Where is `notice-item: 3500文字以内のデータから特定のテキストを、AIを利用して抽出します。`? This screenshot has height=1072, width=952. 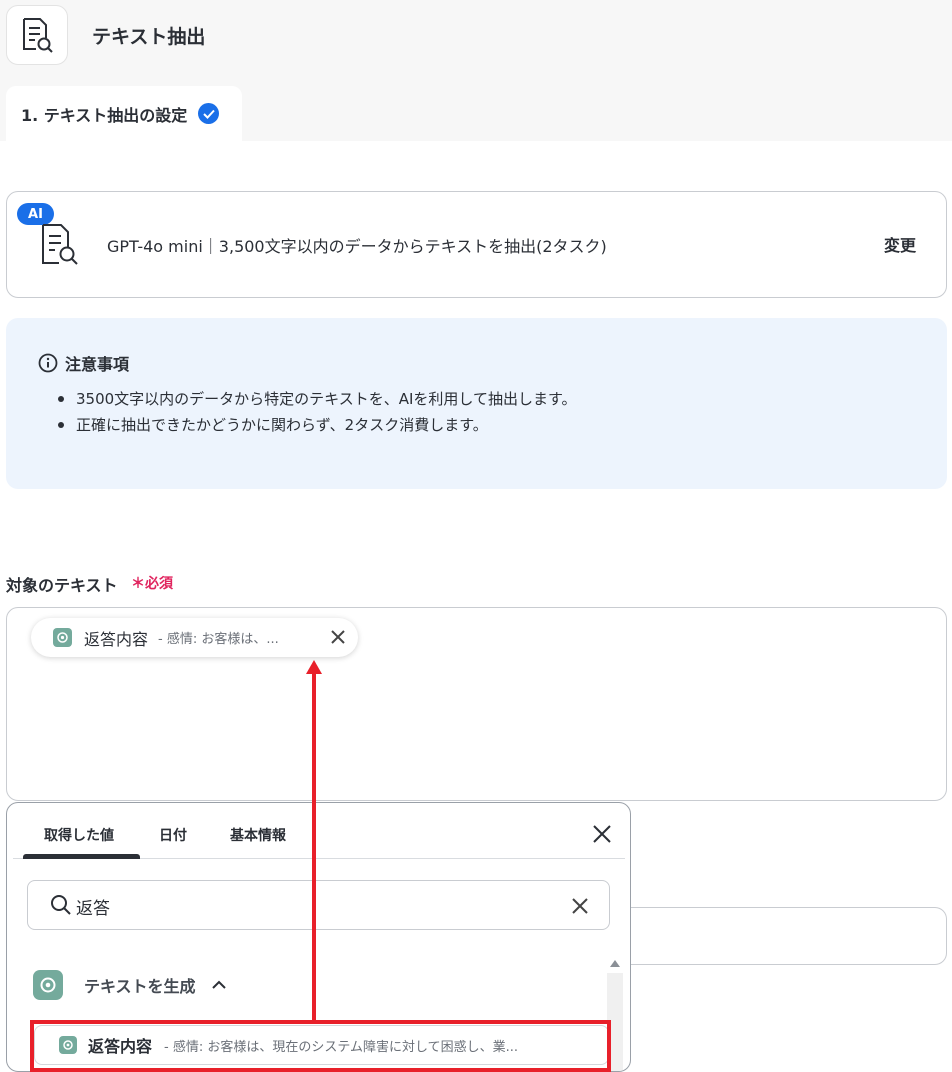 notice-item: 3500文字以内のデータから特定のテキストを、AIを利用して抽出します。 is located at coordinates (316, 399).